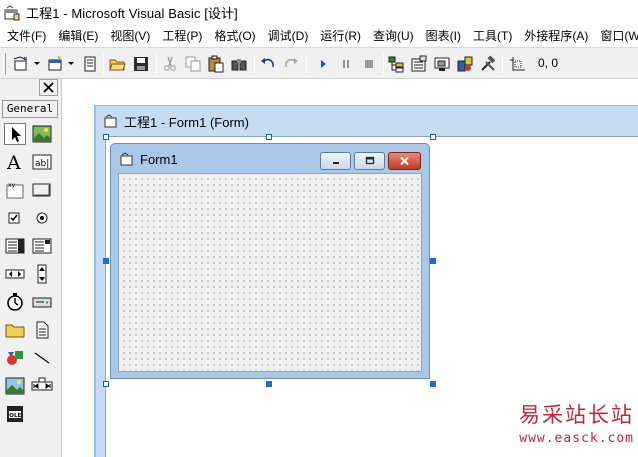 This screenshot has height=457, width=638. Describe the element at coordinates (193, 64) in the screenshot. I see `copy-button` at that location.